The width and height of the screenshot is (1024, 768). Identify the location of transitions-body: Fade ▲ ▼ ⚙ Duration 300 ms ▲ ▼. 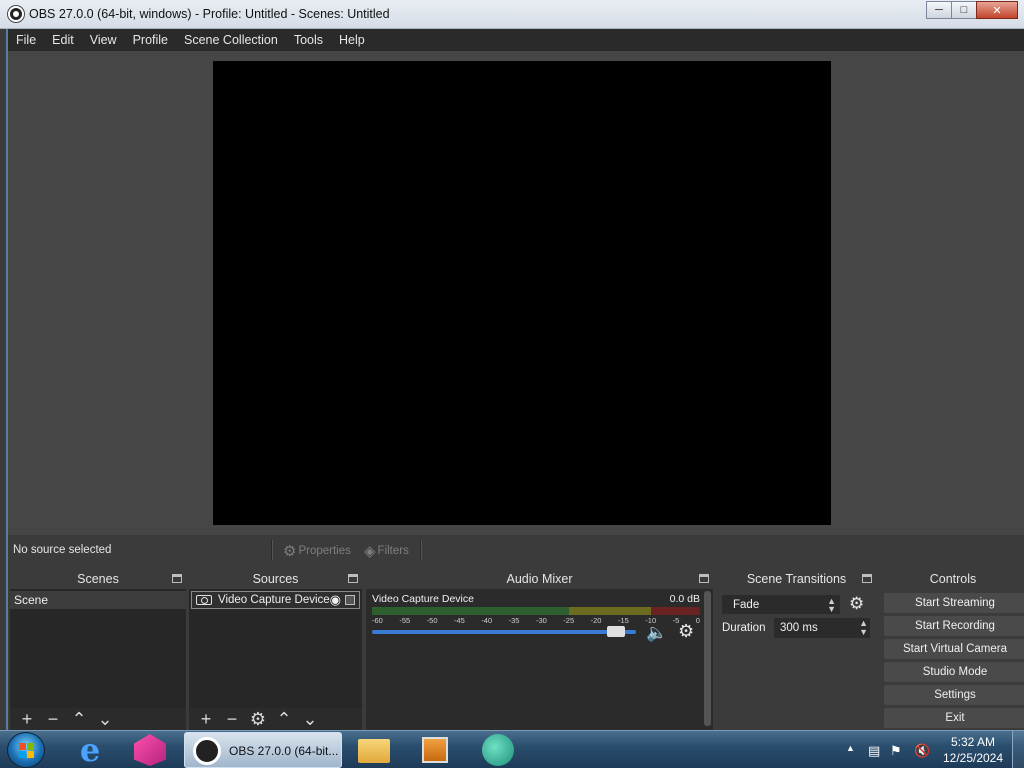
(796, 659).